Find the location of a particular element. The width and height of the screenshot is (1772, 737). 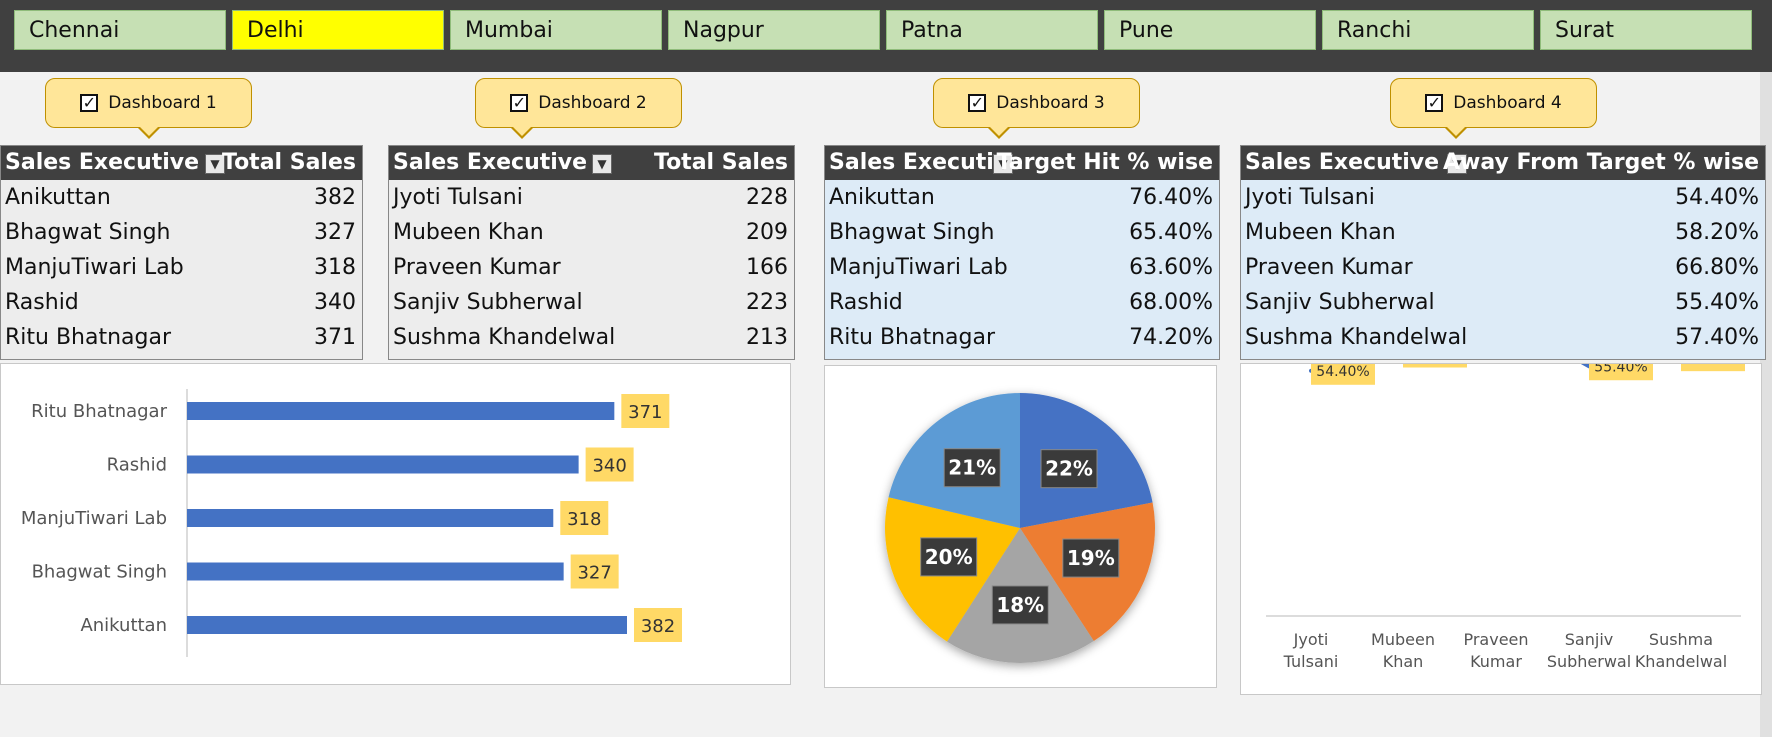

cell-value: 382 is located at coordinates (335, 197).